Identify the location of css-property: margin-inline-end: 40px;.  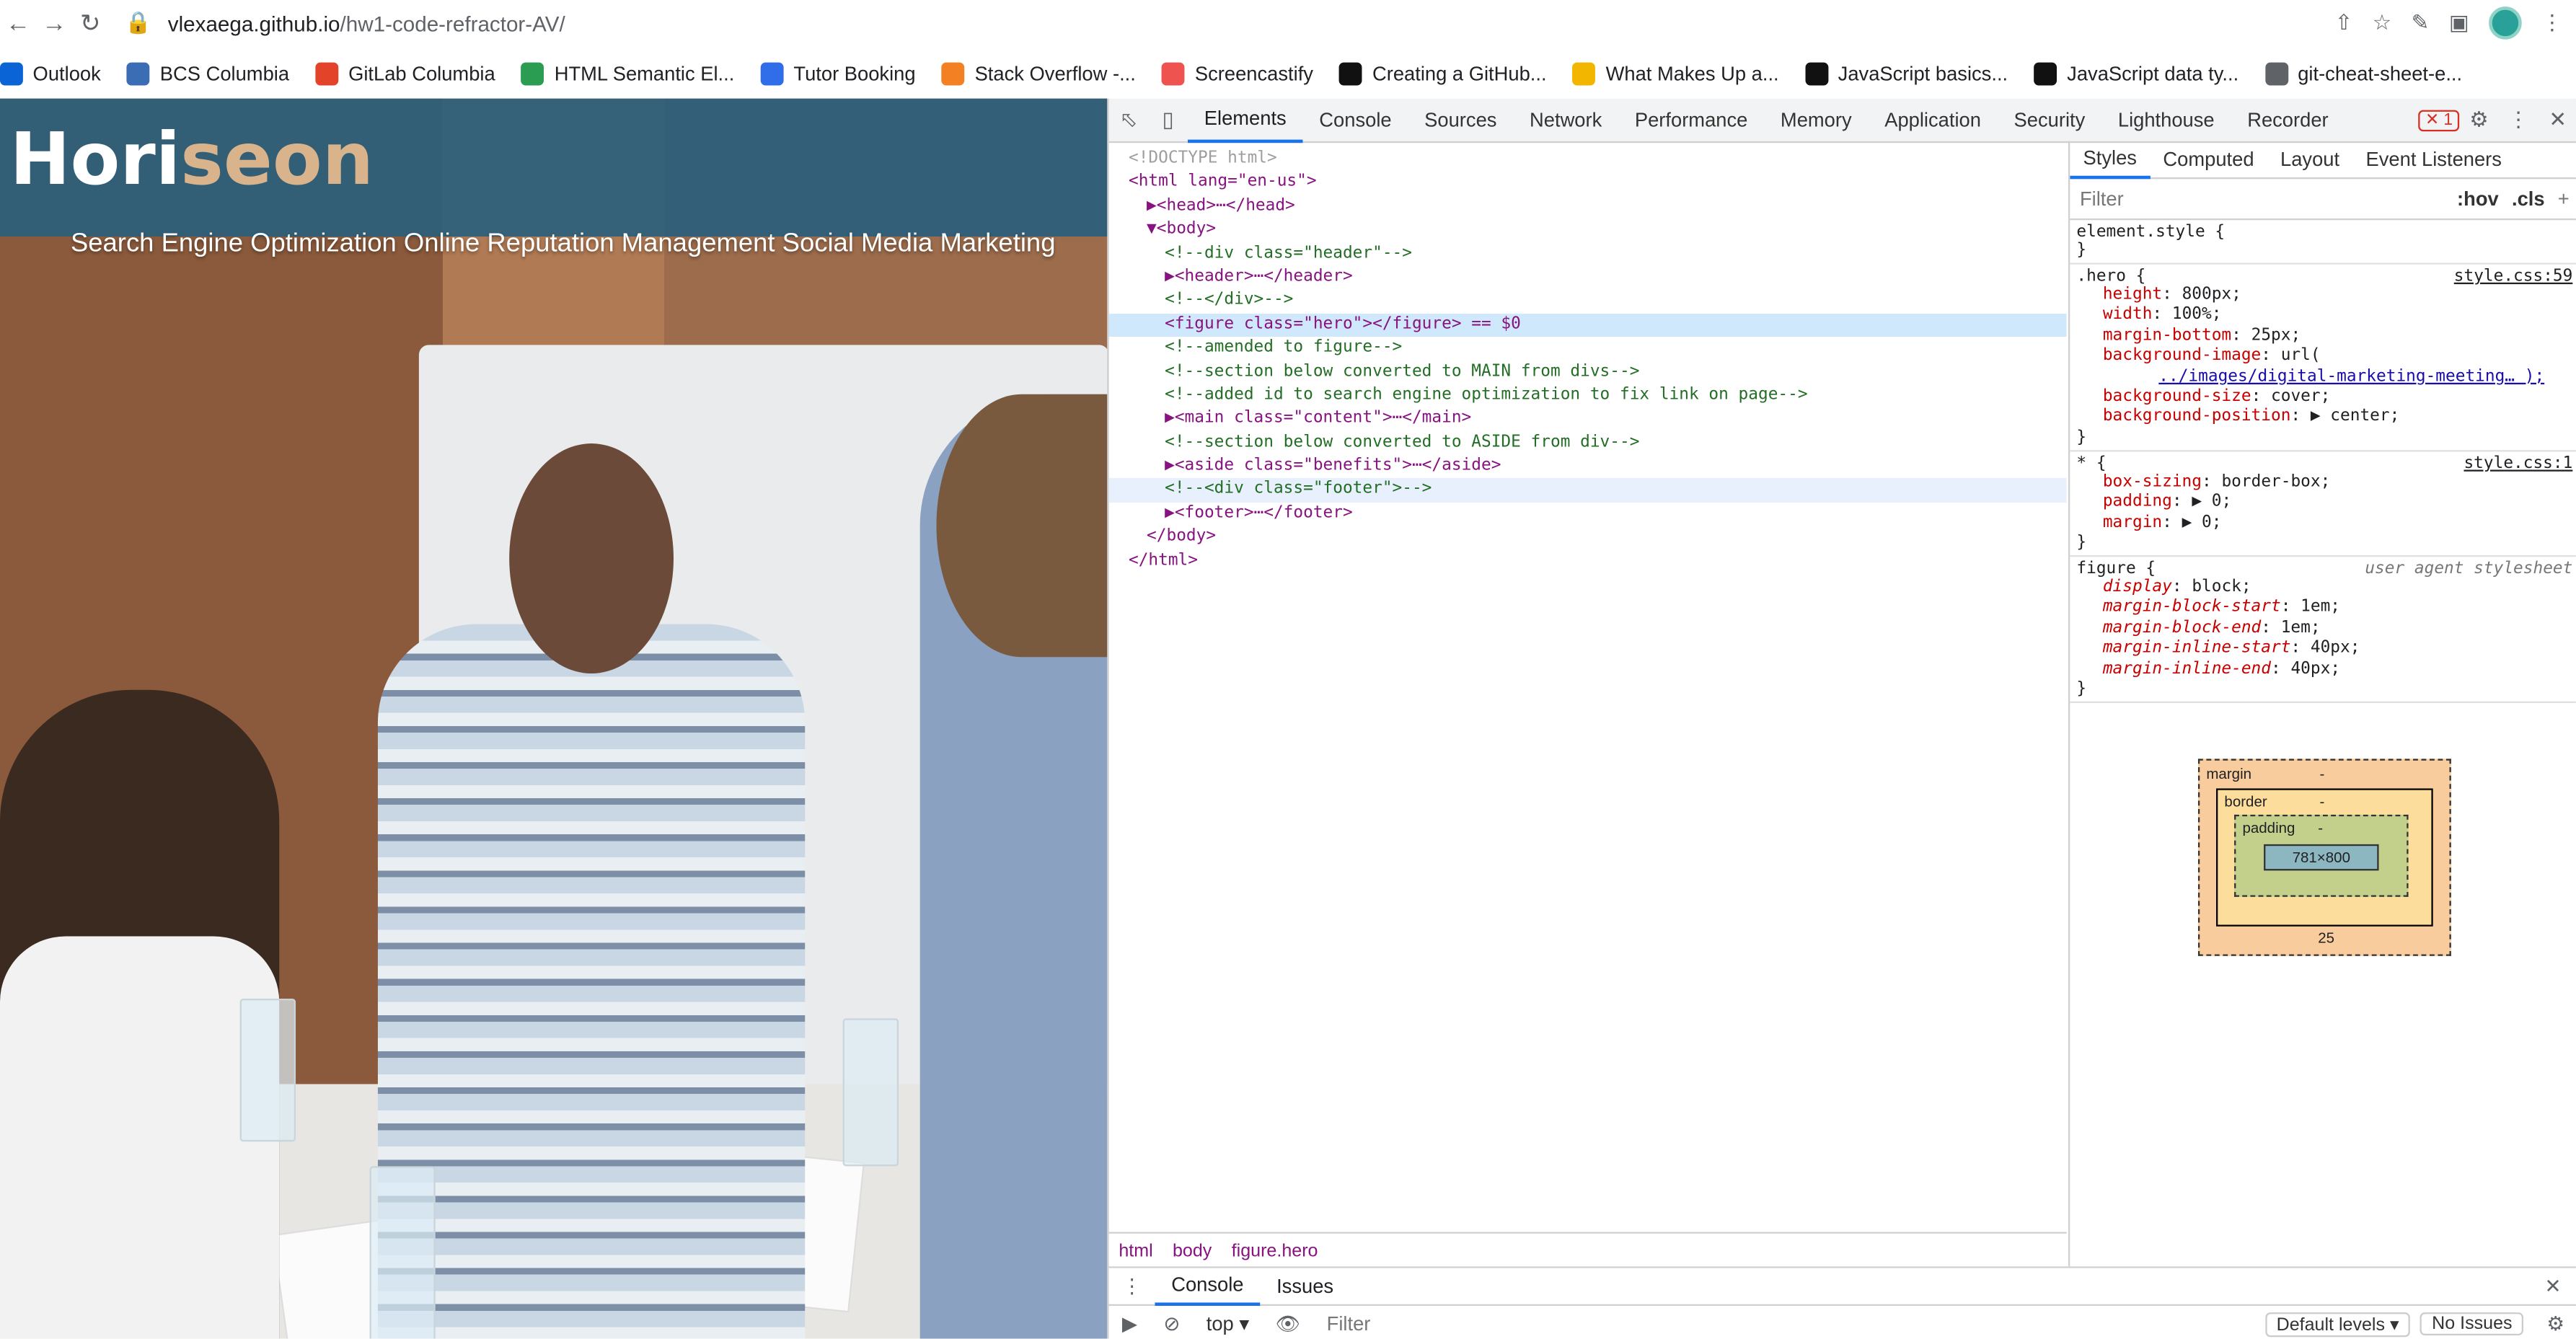
(2324, 670).